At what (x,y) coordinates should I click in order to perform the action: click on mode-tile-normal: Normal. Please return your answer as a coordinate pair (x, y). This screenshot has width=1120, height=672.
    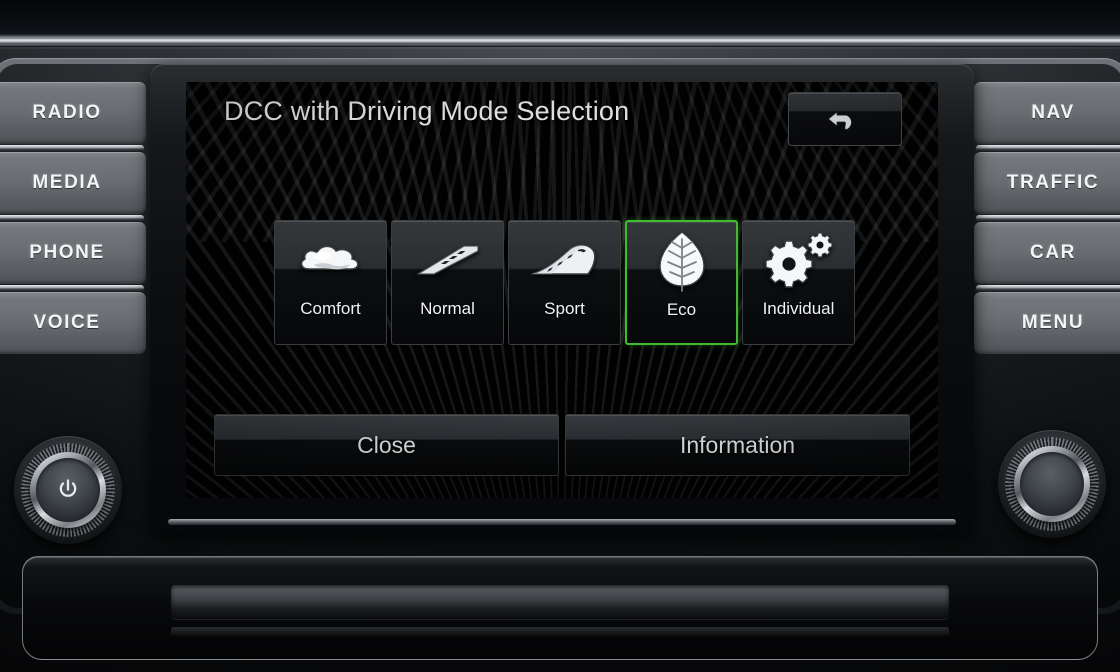
    Looking at the image, I should click on (447, 282).